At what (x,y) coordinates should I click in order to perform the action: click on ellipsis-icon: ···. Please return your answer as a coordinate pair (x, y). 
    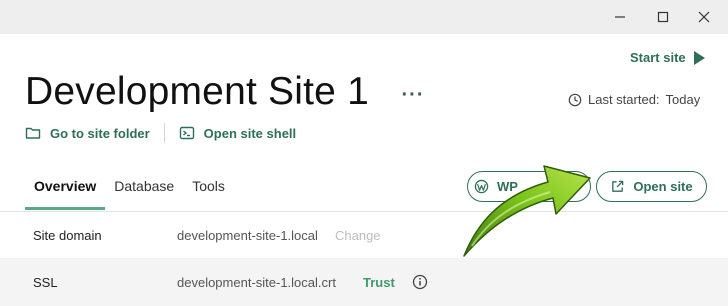
    Looking at the image, I should click on (413, 94).